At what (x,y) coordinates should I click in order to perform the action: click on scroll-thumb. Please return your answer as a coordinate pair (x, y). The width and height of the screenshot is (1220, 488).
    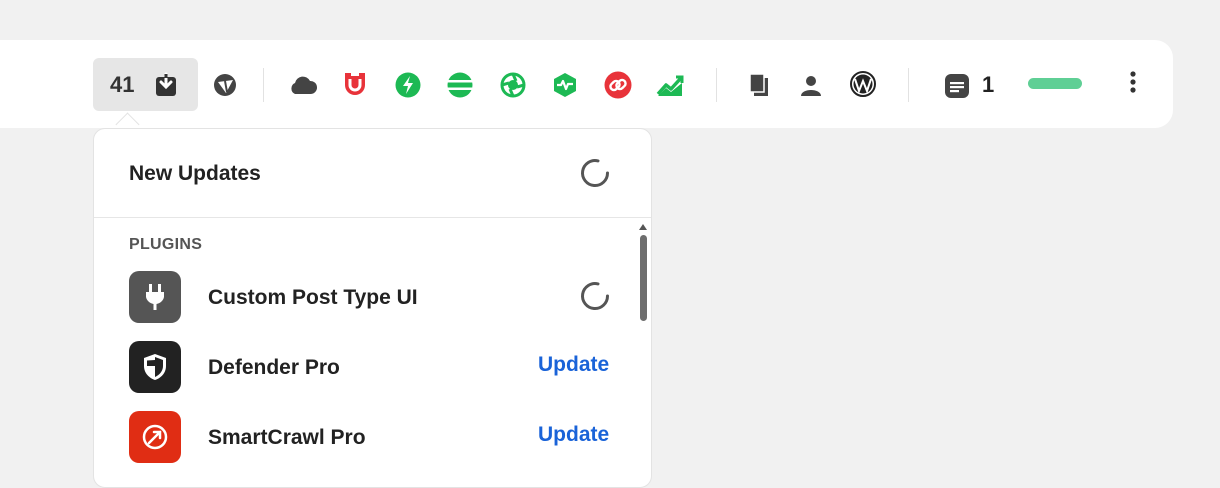
    Looking at the image, I should click on (643, 278).